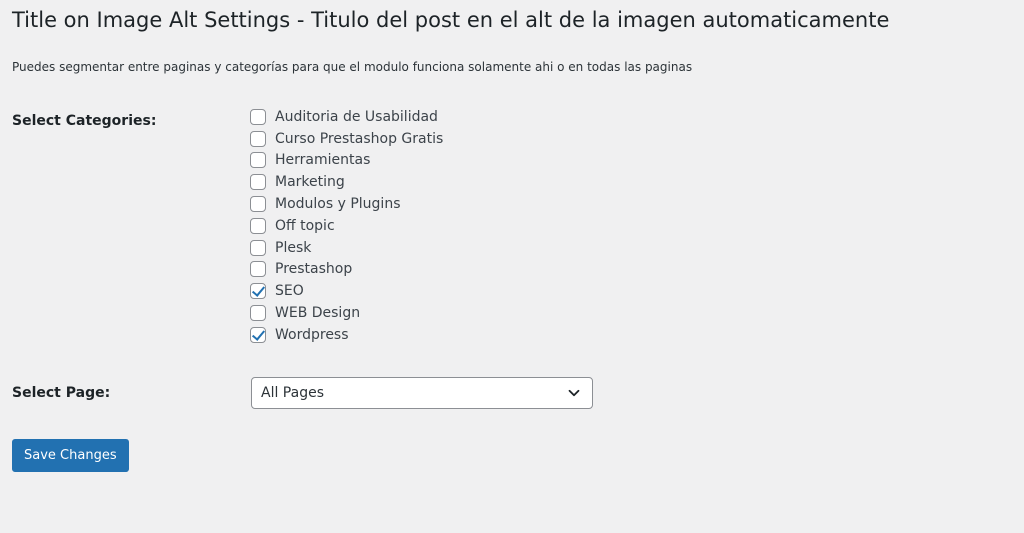 This screenshot has width=1024, height=533. I want to click on category-item: Auditoria de Usabilidad, so click(346, 117).